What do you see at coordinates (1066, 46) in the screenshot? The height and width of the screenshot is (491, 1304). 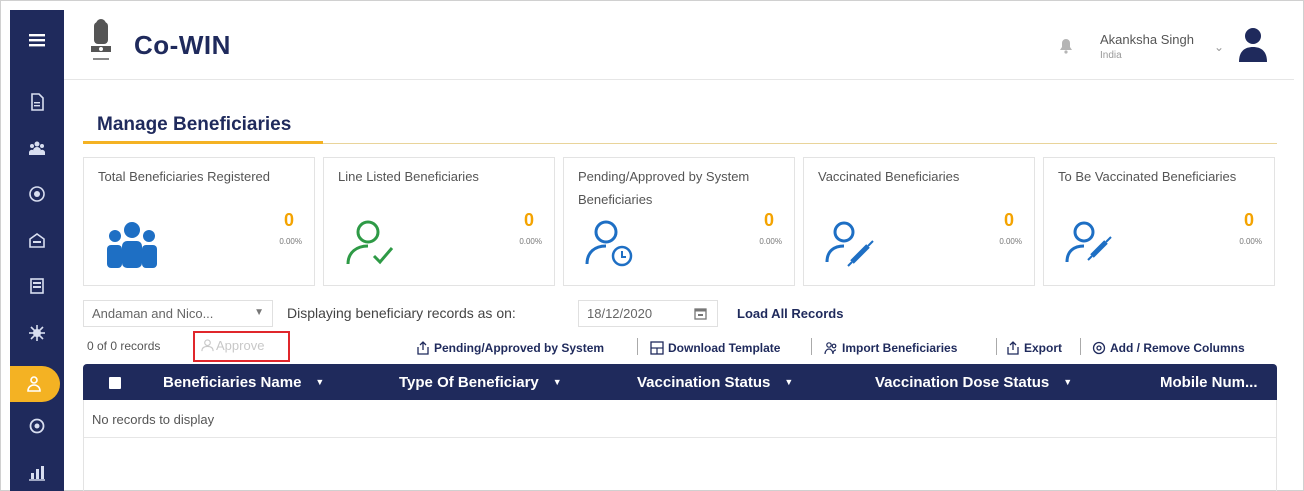 I see `bell-icon` at bounding box center [1066, 46].